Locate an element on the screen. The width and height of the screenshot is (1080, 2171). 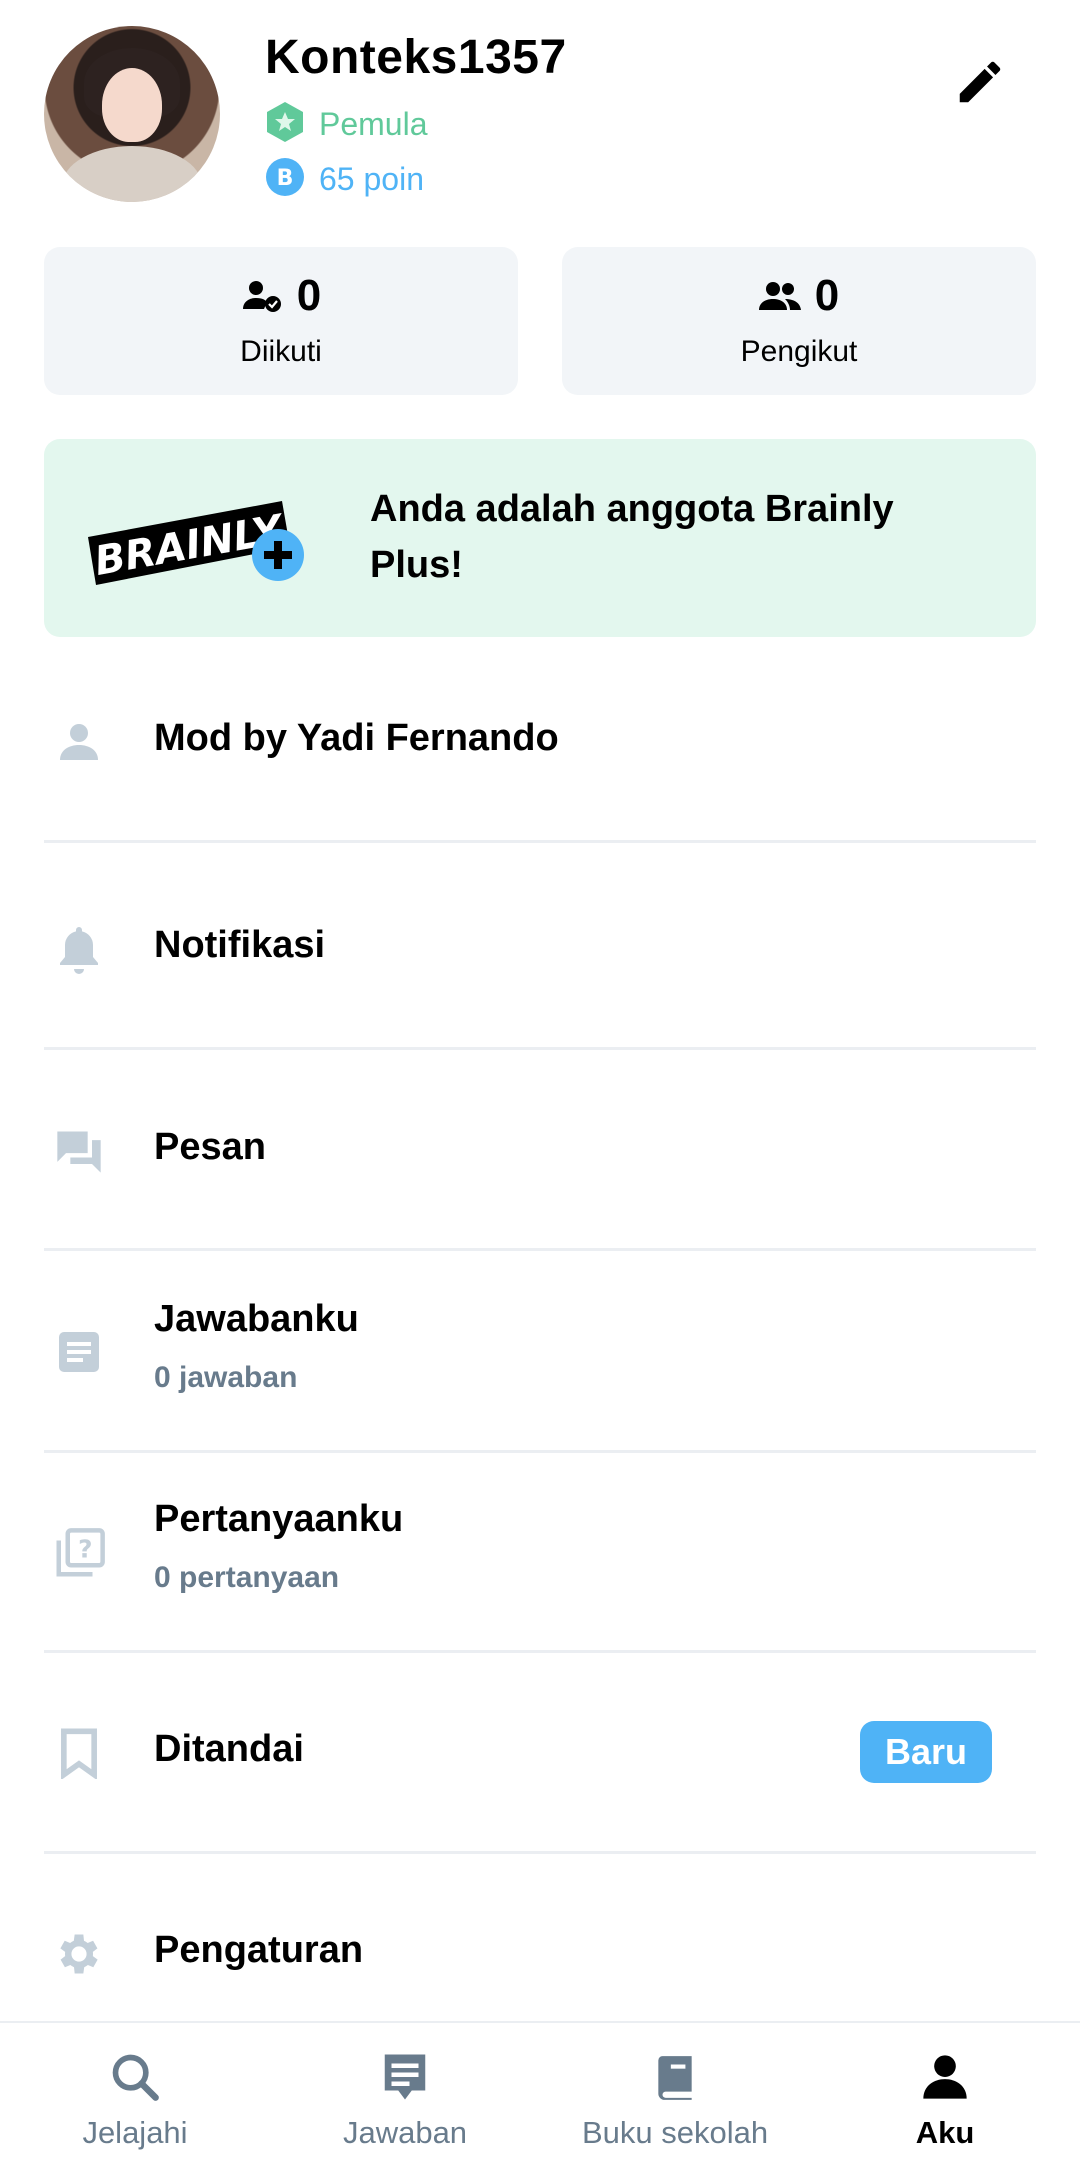
search-icon is located at coordinates (135, 2077).